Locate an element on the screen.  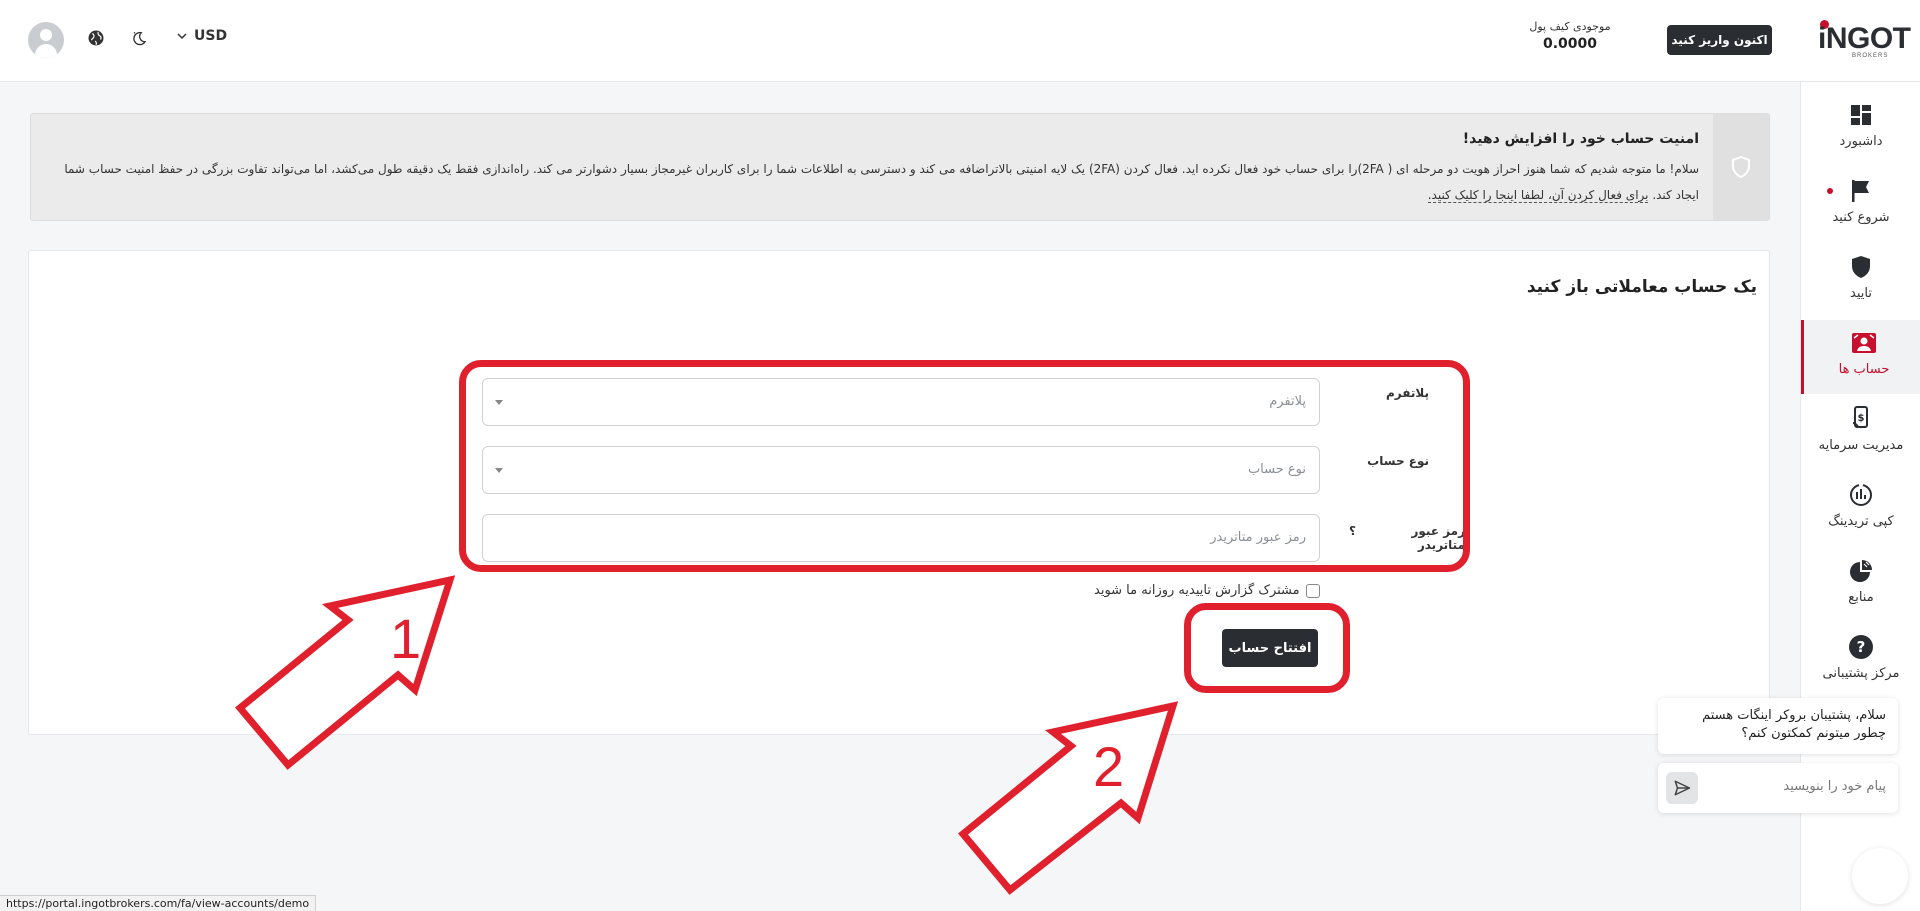
shield-icon is located at coordinates (1861, 267).